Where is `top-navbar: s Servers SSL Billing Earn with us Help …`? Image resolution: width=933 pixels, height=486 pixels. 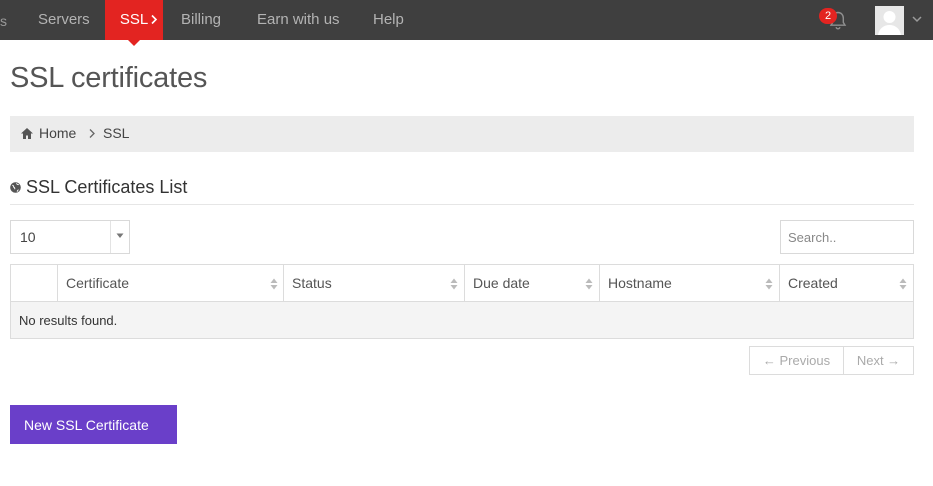
top-navbar: s Servers SSL Billing Earn with us Help … is located at coordinates (466, 23).